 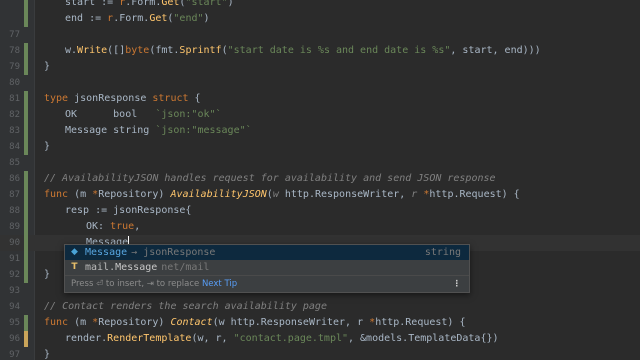 What do you see at coordinates (14, 195) in the screenshot?
I see `line-number: 87` at bounding box center [14, 195].